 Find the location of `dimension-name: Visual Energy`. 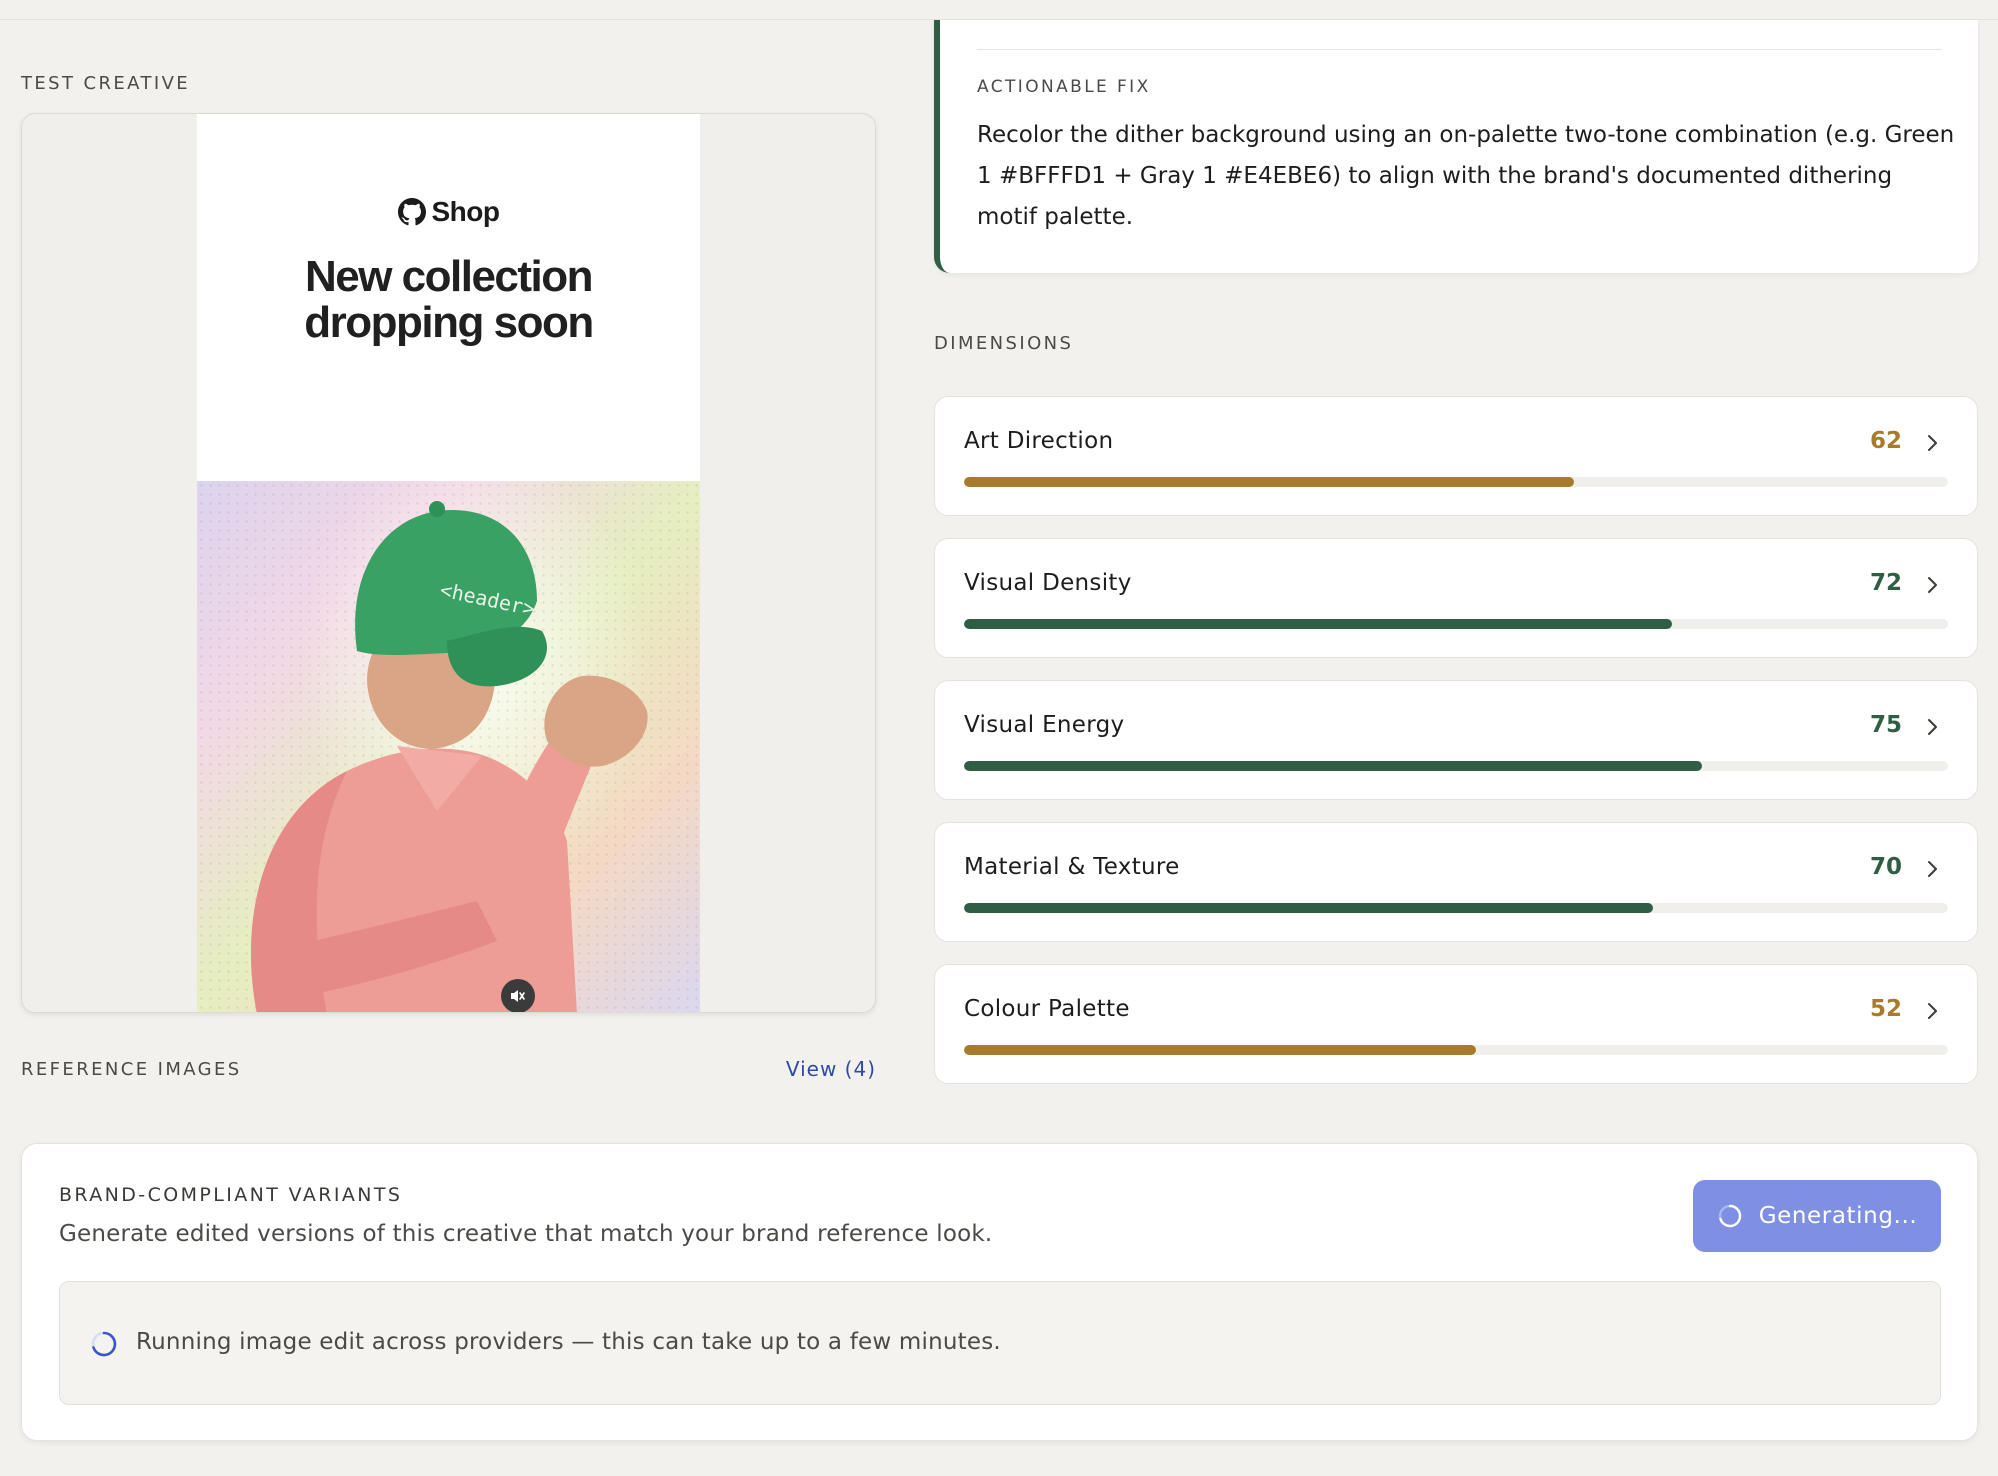

dimension-name: Visual Energy is located at coordinates (1044, 725).